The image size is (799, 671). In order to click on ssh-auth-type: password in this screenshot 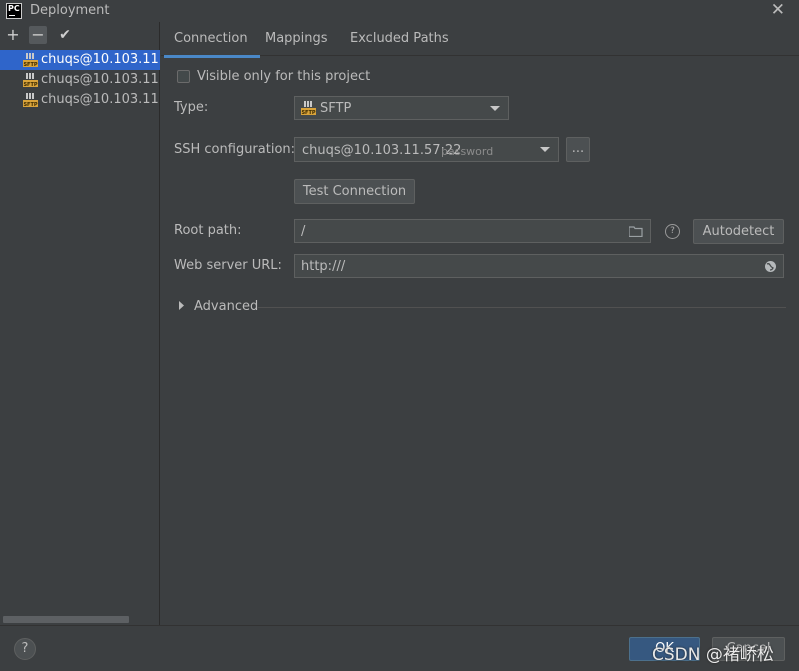, I will do `click(467, 151)`.